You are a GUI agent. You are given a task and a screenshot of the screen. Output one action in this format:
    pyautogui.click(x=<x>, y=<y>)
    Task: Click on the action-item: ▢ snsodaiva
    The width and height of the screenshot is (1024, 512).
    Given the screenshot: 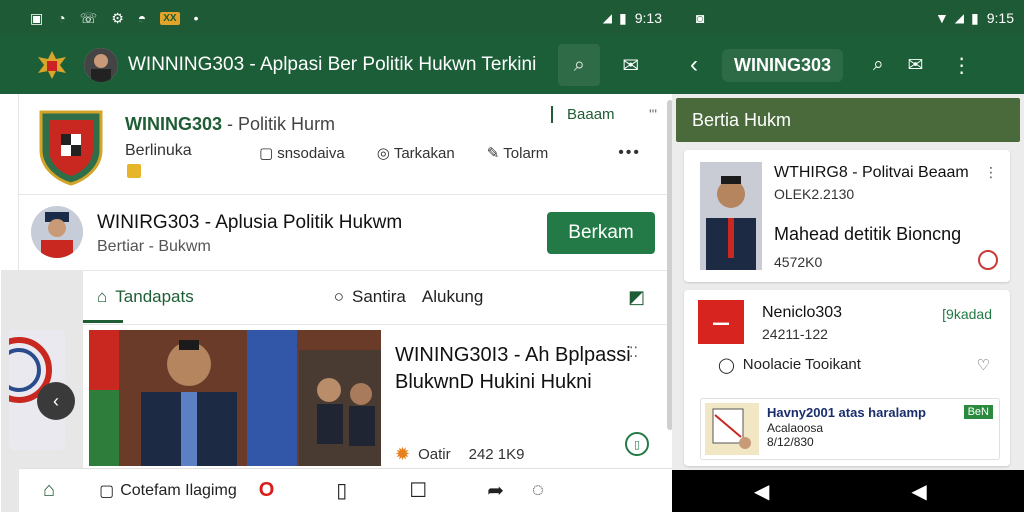 What is the action you would take?
    pyautogui.click(x=302, y=153)
    